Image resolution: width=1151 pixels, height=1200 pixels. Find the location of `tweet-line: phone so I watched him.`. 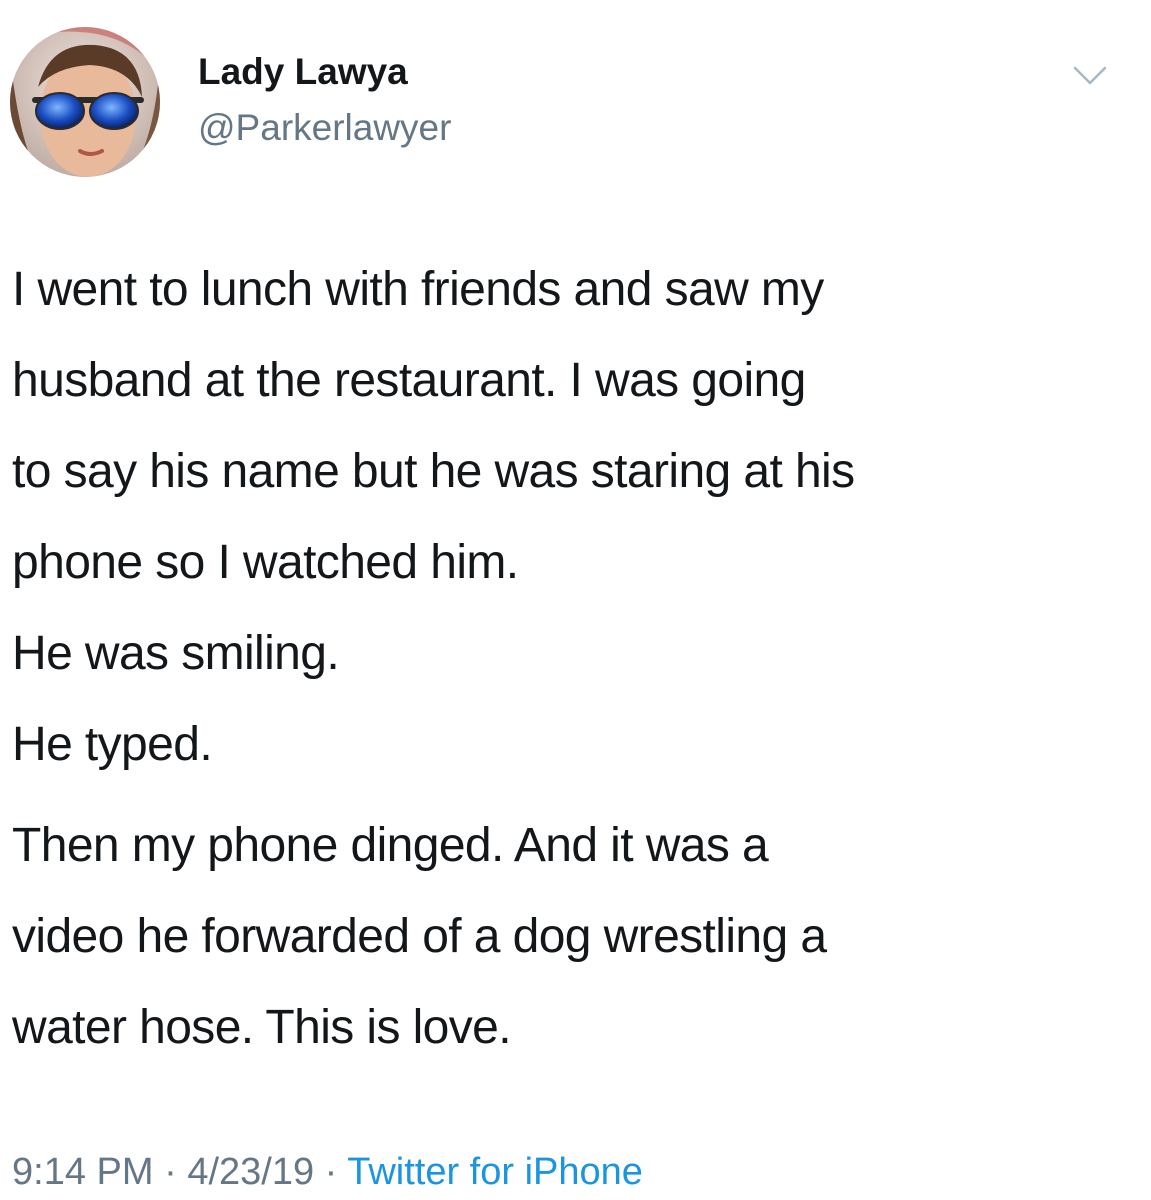

tweet-line: phone so I watched him. is located at coordinates (265, 562).